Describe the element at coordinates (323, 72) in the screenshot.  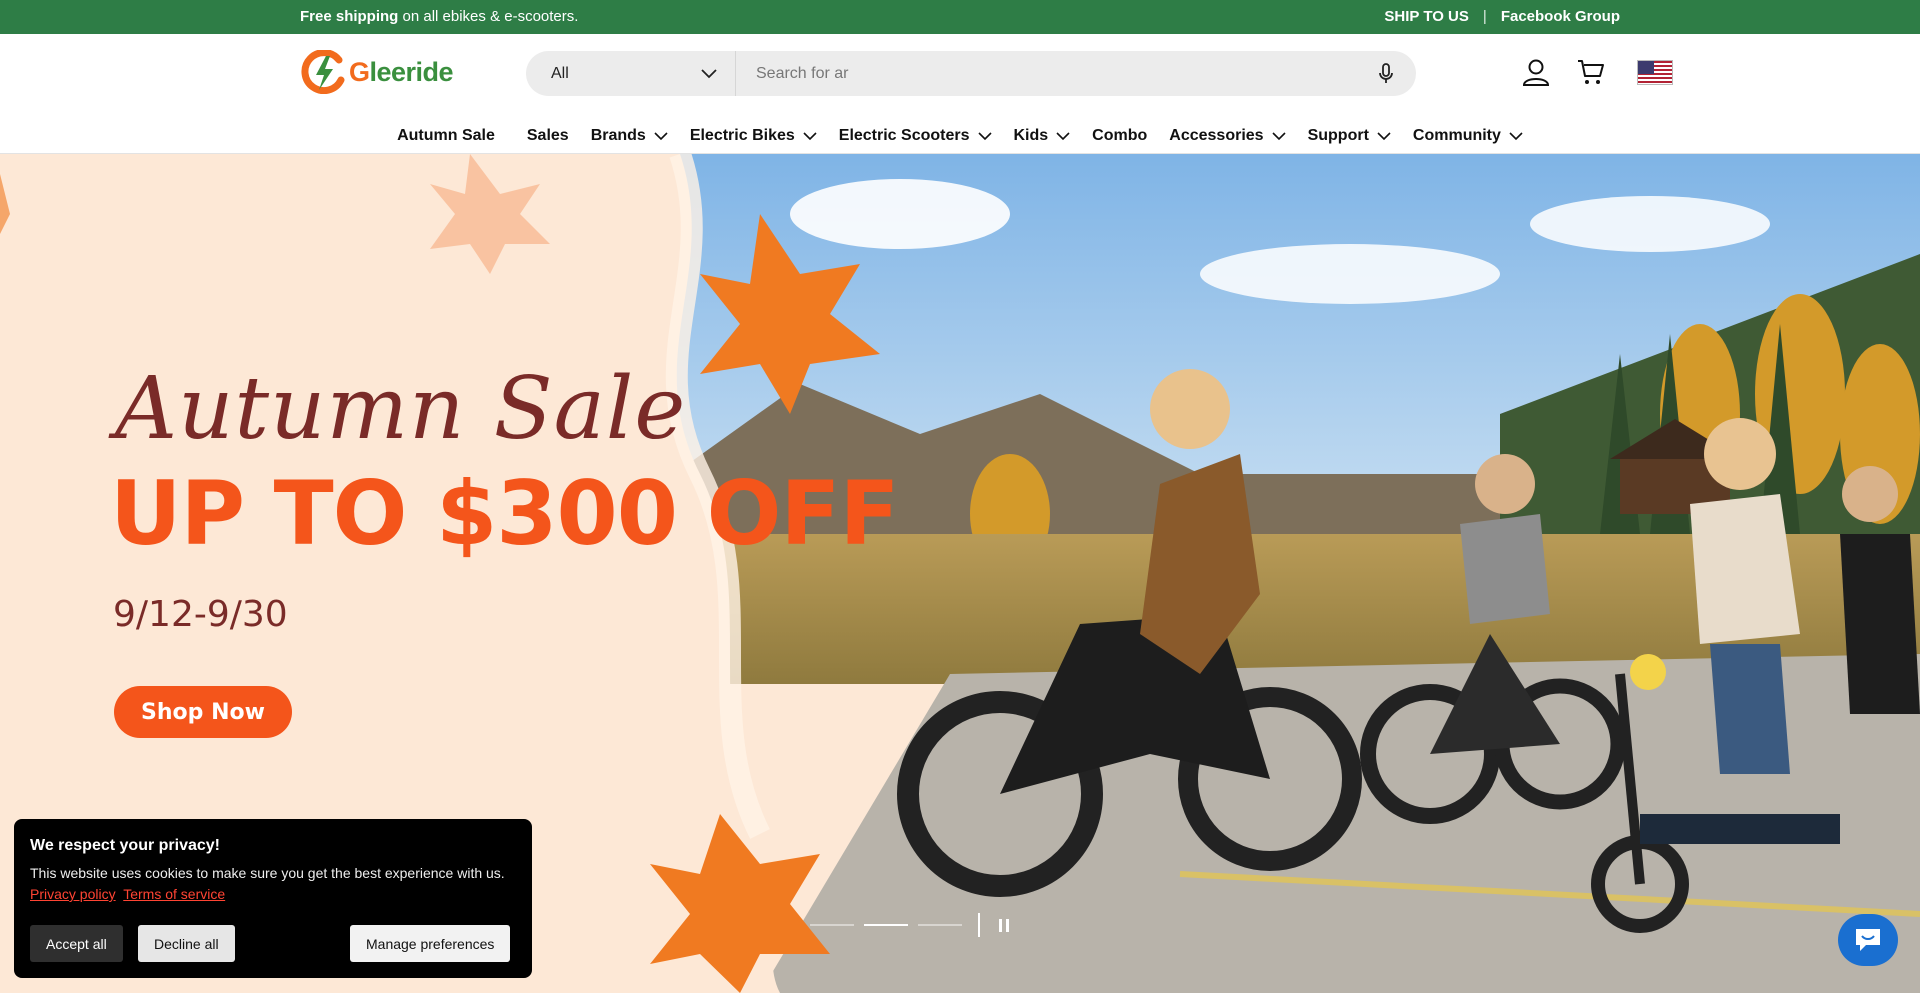
I see `logo-mark-icon` at that location.